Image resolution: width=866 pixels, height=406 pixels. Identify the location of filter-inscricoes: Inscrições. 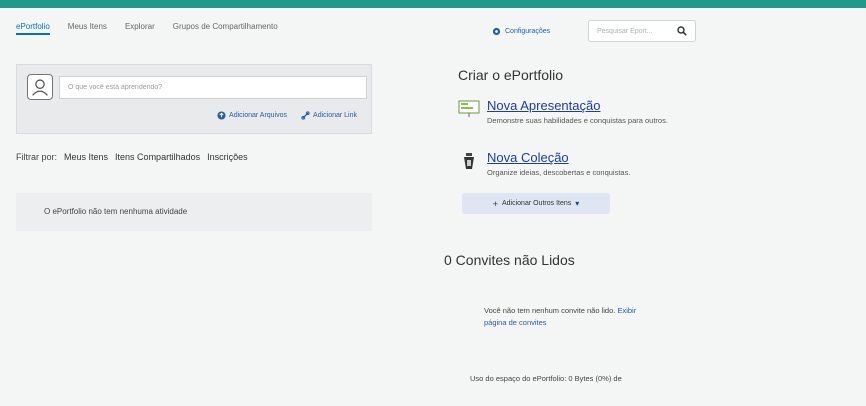
(227, 157).